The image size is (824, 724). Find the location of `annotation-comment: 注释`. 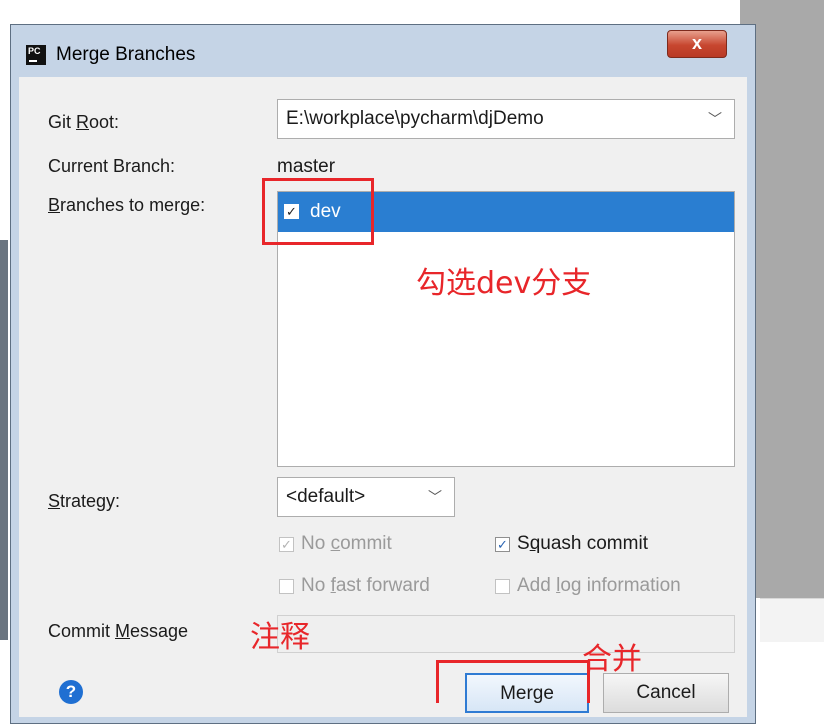

annotation-comment: 注释 is located at coordinates (280, 637).